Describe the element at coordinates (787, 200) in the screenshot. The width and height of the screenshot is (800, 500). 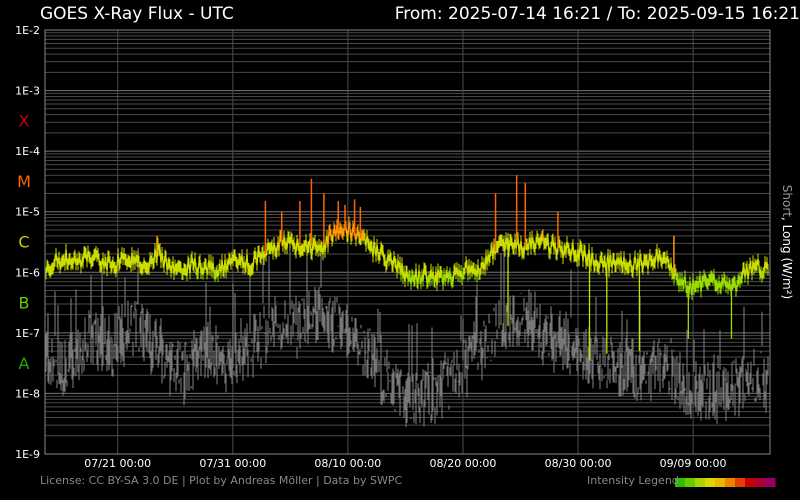
I see `y-axis-label-short: Short` at that location.